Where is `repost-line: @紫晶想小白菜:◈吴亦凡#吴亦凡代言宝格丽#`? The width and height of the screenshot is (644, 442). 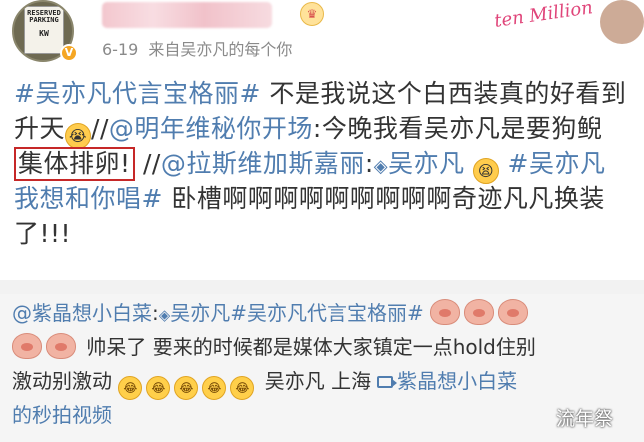
repost-line: @紫晶想小白菜:◈吴亦凡#吴亦凡代言宝格丽# is located at coordinates (325, 315).